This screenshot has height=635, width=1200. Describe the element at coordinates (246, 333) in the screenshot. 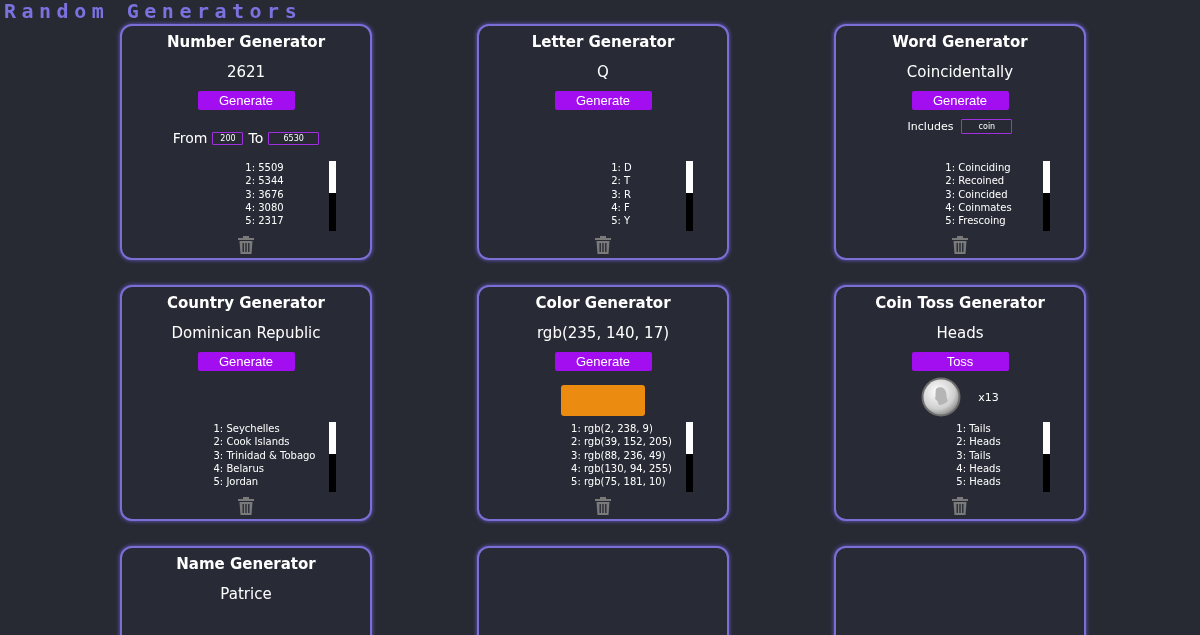

I see `generated-value: Dominican Republic` at that location.